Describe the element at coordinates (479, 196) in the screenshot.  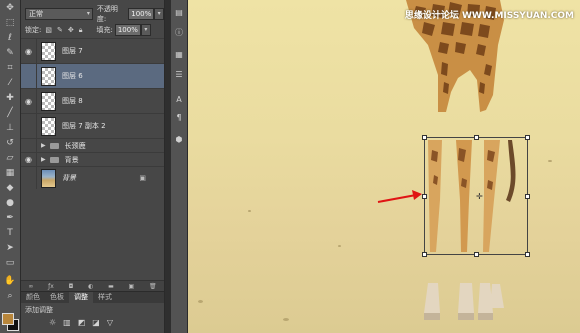
I see `transform-center-icon: ✛` at that location.